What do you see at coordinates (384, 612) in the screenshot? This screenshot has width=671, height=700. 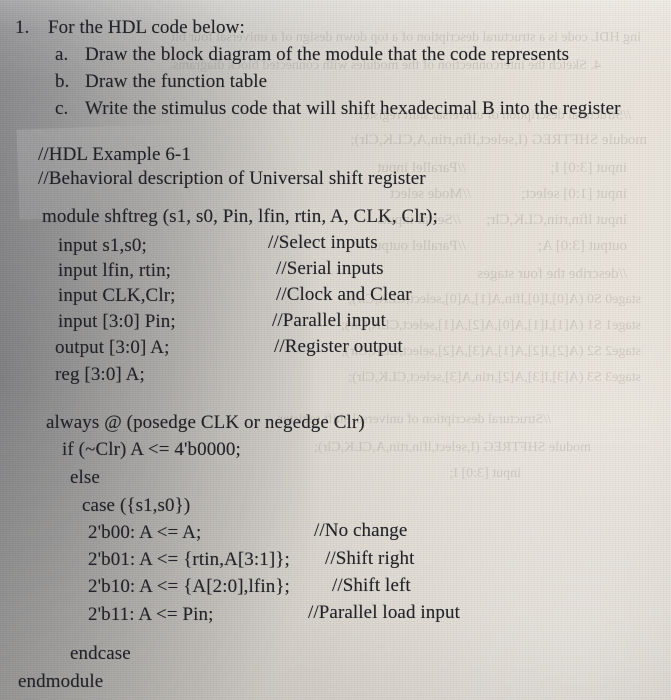 I see `code-comment: //Parallel load input` at bounding box center [384, 612].